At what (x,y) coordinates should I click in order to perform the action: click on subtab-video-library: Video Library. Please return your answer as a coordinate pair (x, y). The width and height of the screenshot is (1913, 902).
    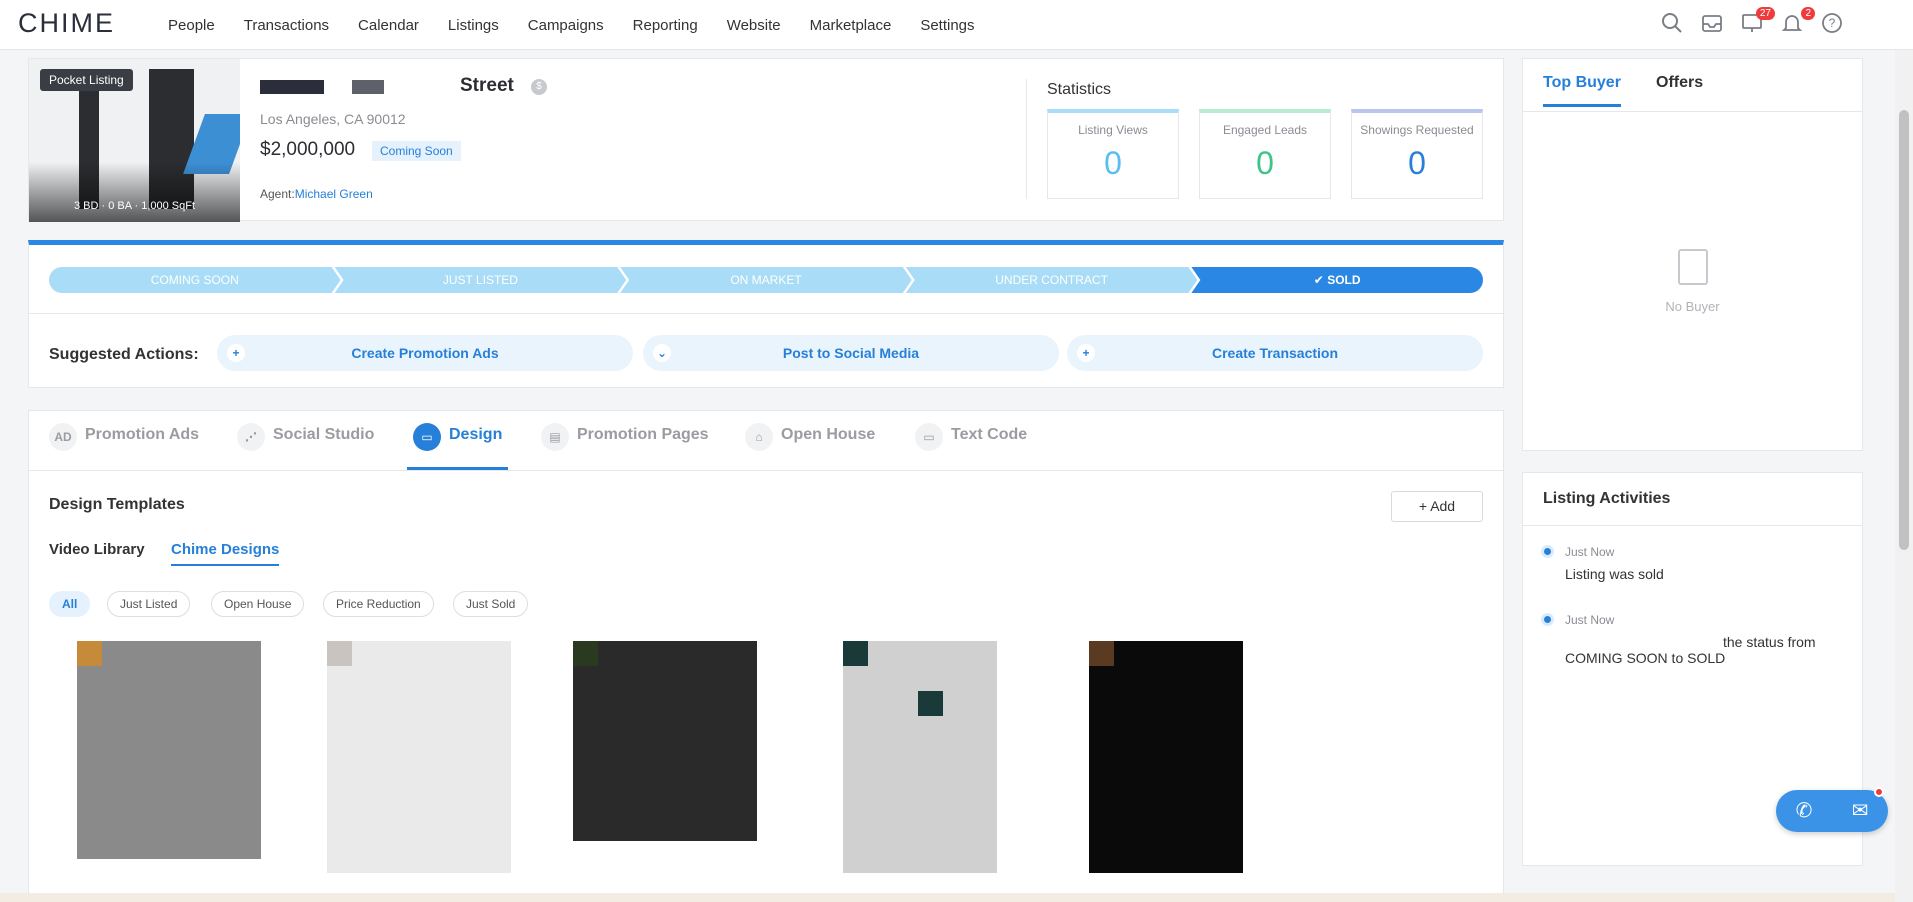
    Looking at the image, I should click on (97, 552).